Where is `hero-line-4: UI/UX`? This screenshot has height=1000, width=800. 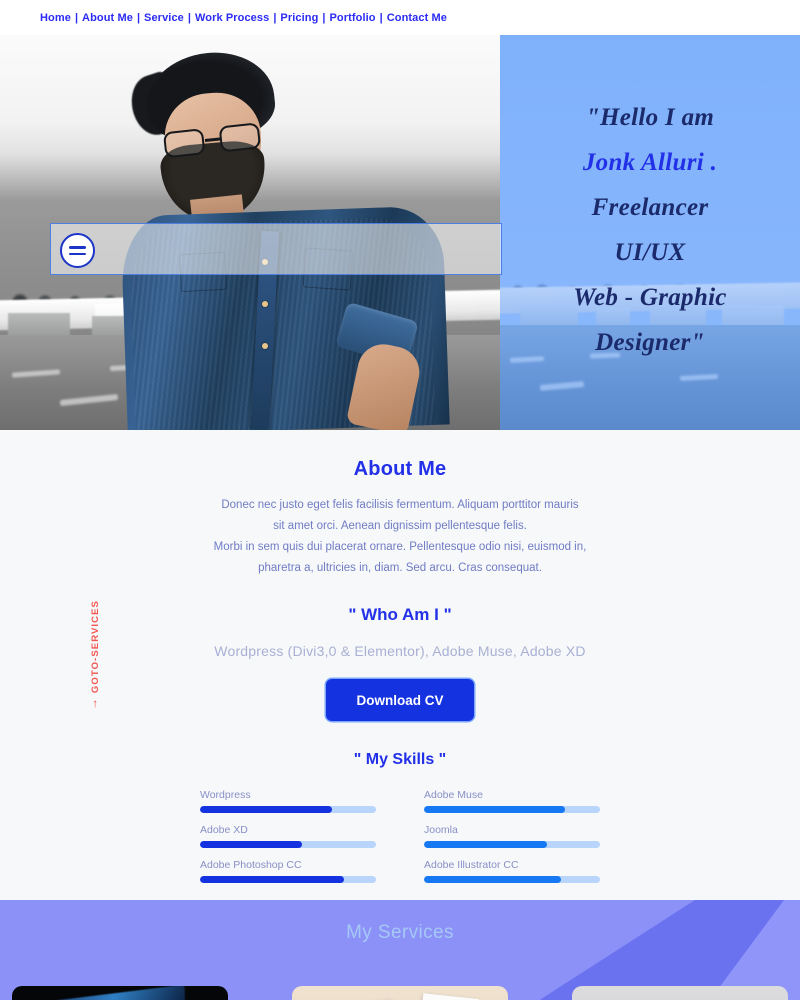
hero-line-4: UI/UX is located at coordinates (650, 252).